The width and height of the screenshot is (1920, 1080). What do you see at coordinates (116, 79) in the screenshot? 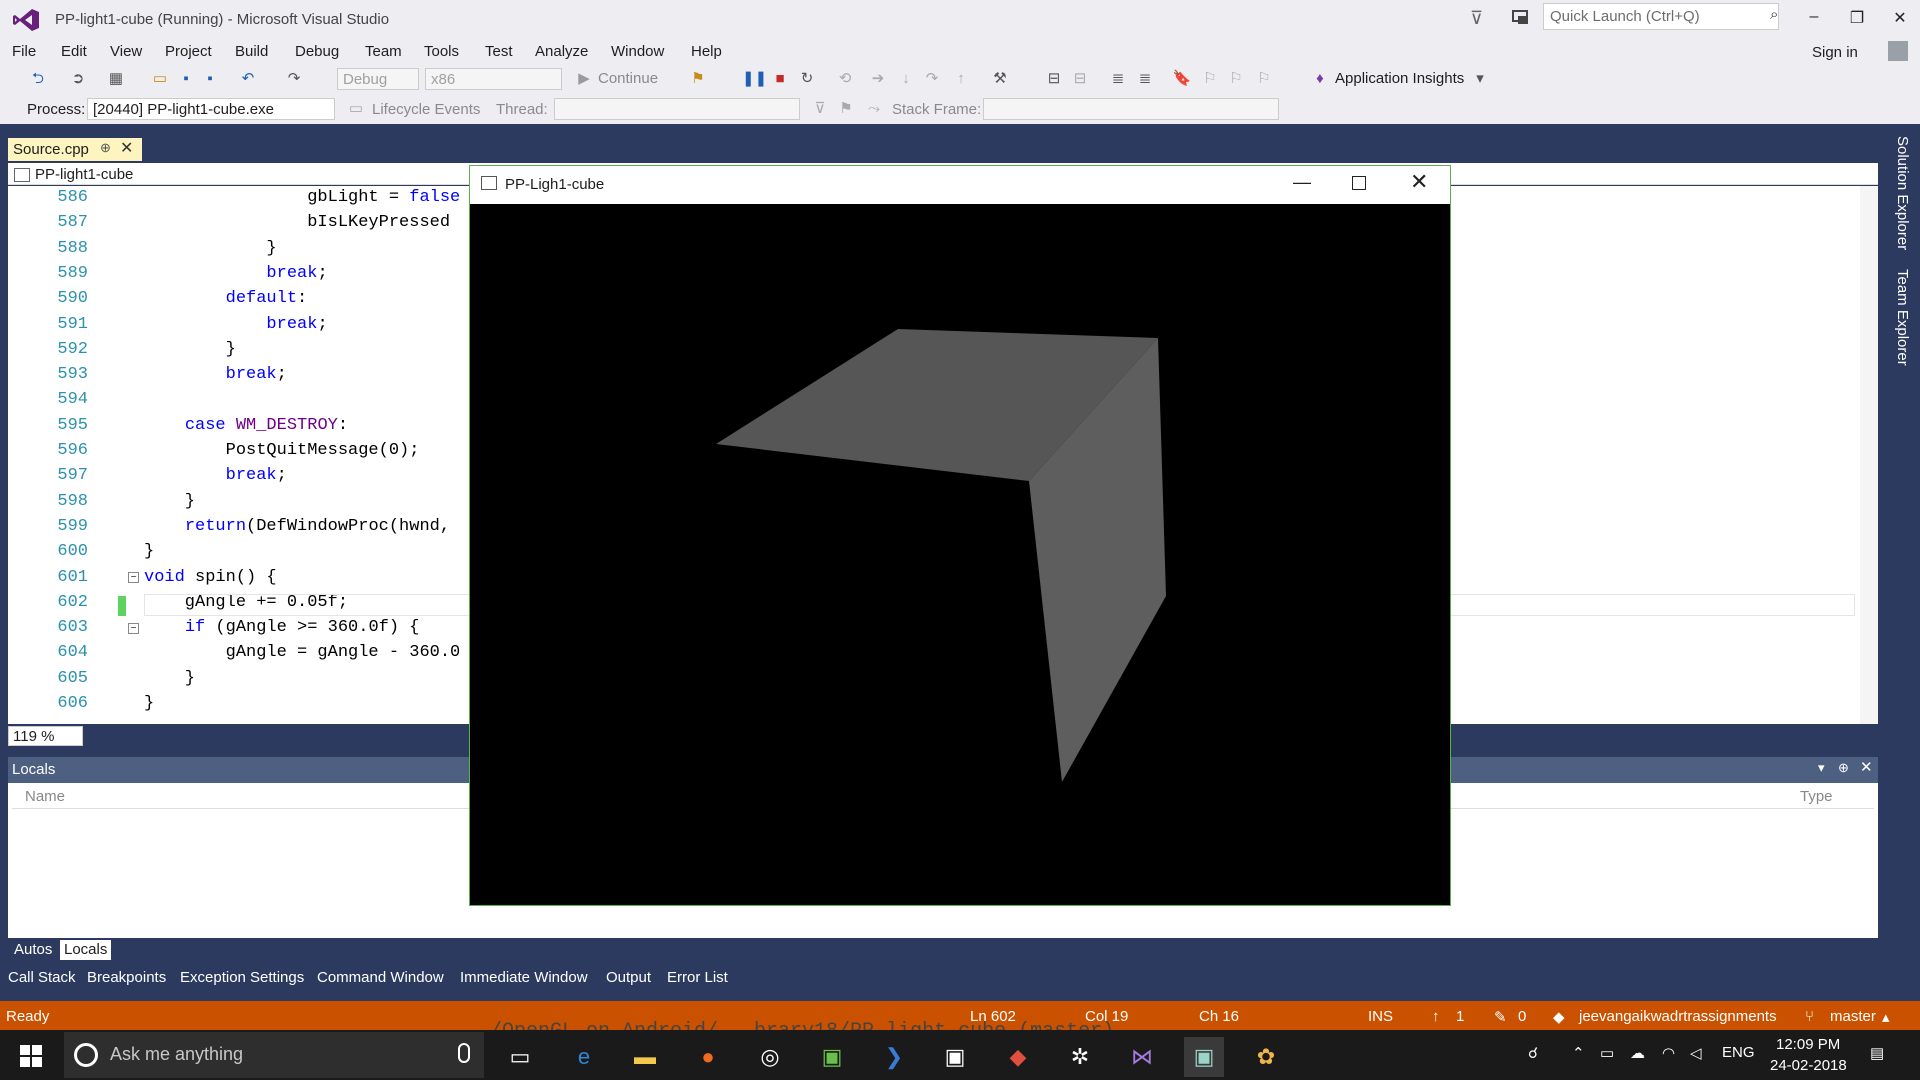
I see `new-project-icon: ▦` at bounding box center [116, 79].